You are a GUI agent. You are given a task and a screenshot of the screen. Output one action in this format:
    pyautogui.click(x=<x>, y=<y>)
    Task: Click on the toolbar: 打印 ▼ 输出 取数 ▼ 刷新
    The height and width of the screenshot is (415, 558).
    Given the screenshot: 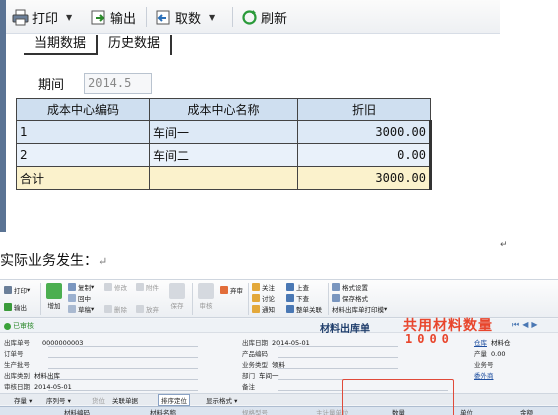 What is the action you would take?
    pyautogui.click(x=253, y=17)
    